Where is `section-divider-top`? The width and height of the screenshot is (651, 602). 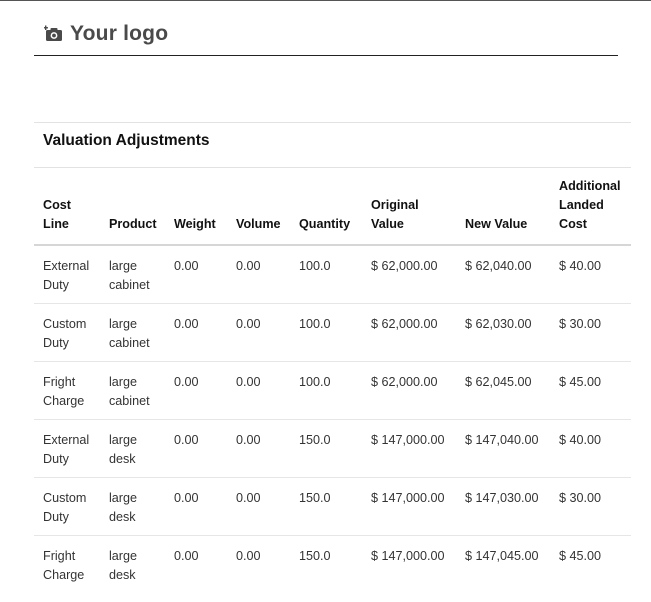
section-divider-top is located at coordinates (332, 122).